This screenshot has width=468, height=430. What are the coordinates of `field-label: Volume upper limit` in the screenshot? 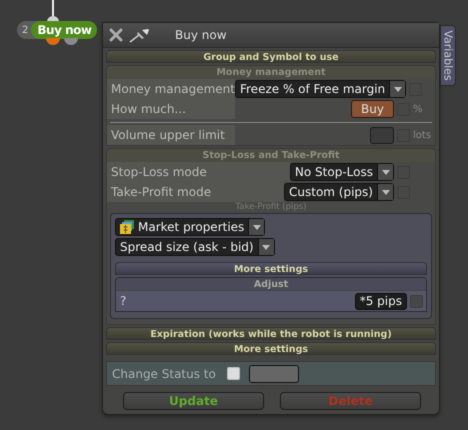 It's located at (171, 135).